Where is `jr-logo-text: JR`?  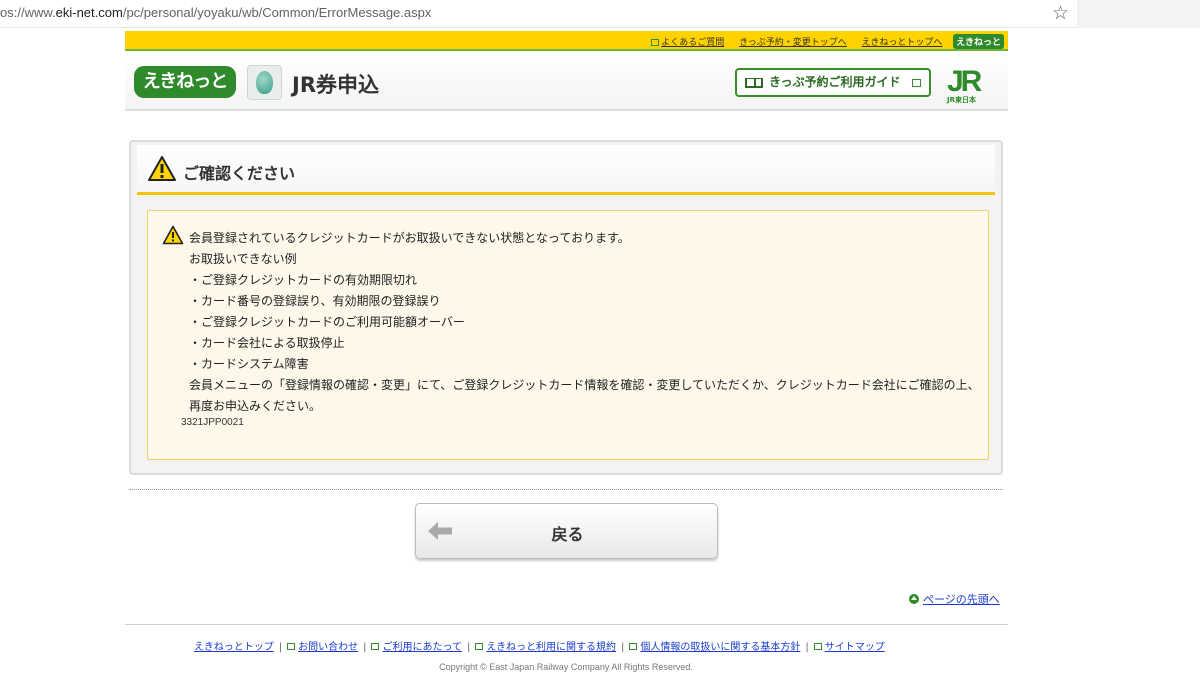
jr-logo-text: JR is located at coordinates (964, 81).